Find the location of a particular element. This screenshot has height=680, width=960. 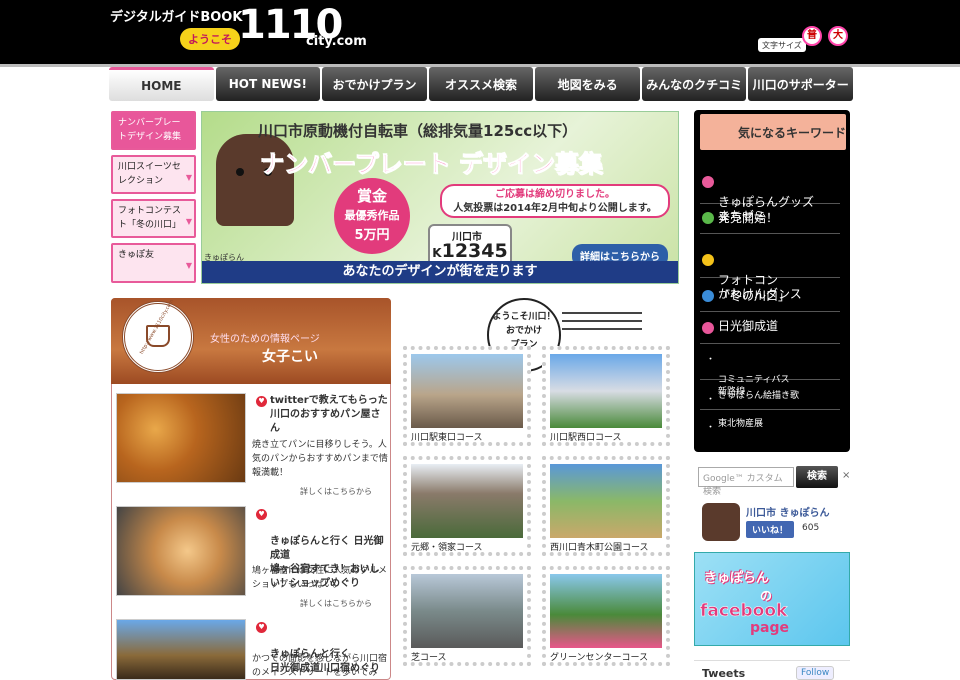

award-badge: 賞金 最優秀作品 5万円 is located at coordinates (372, 216).